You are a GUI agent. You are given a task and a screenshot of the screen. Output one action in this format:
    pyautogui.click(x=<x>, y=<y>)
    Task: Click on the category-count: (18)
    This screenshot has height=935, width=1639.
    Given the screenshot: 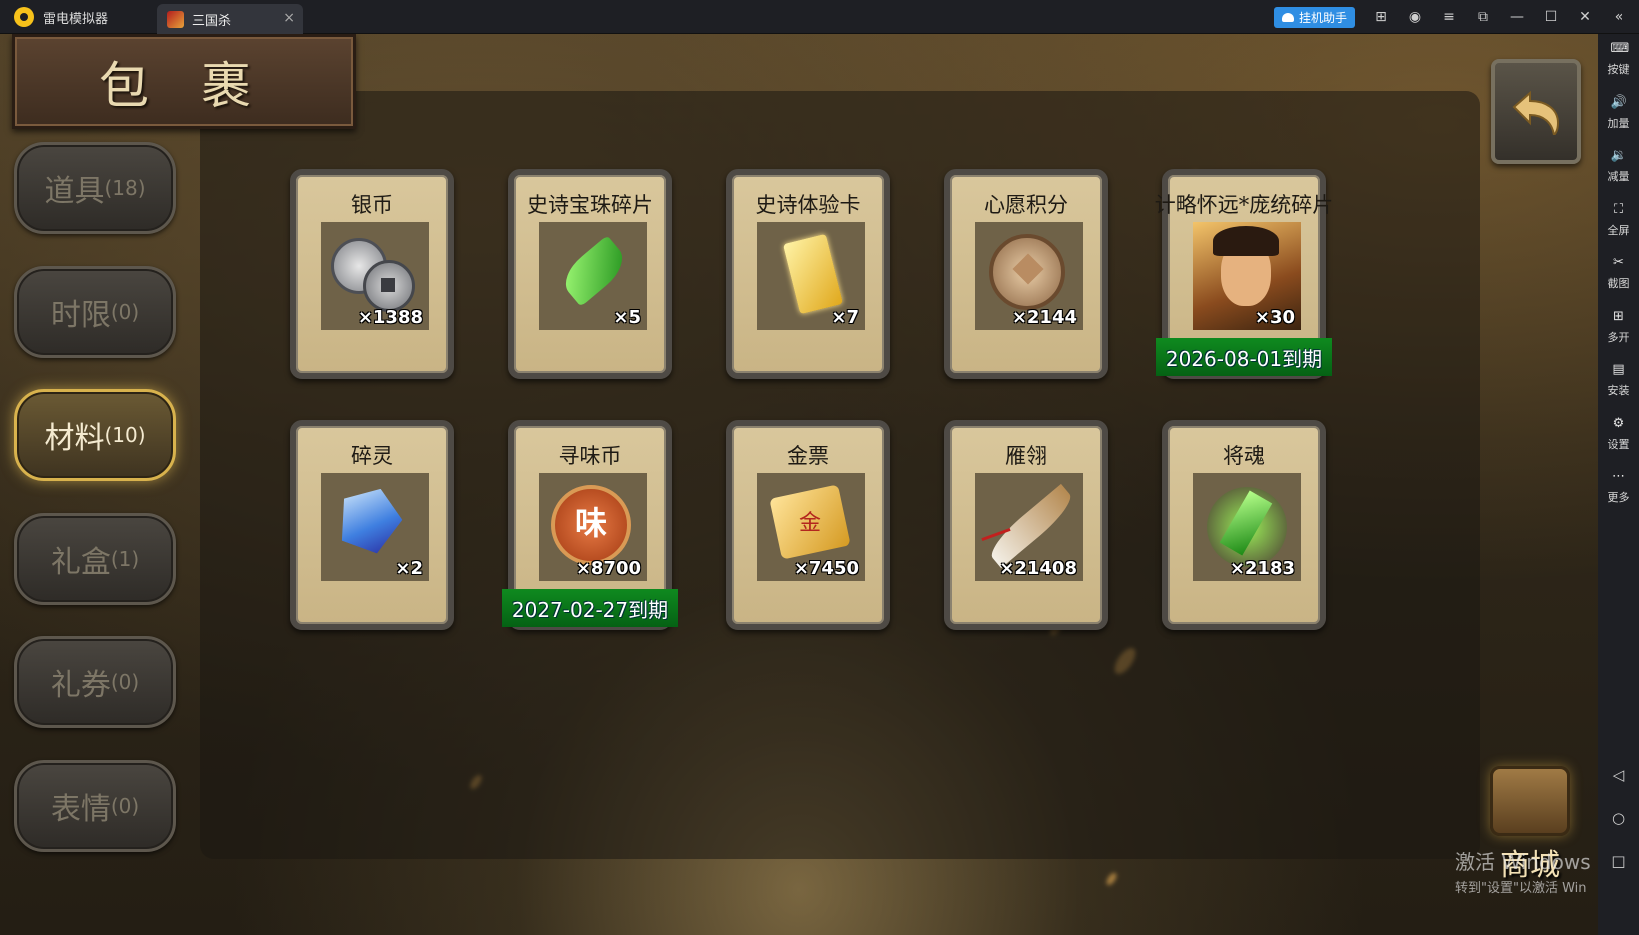 What is the action you would take?
    pyautogui.click(x=125, y=188)
    